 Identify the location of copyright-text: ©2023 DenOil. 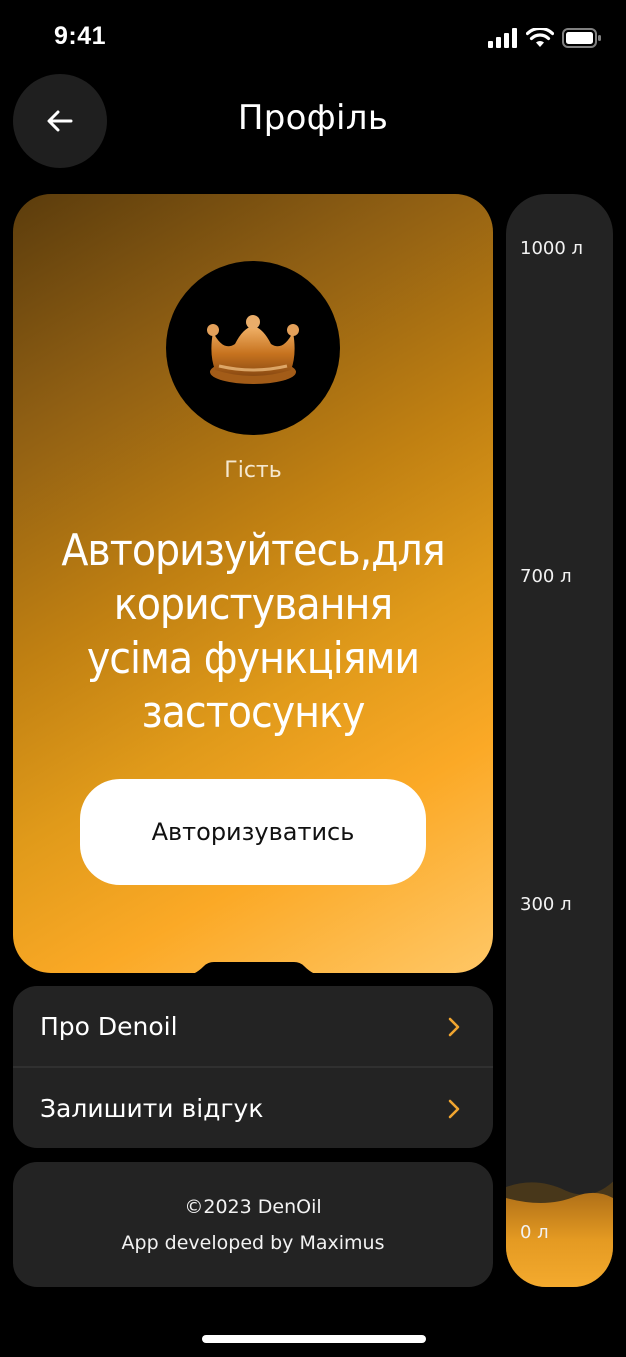
(253, 1207).